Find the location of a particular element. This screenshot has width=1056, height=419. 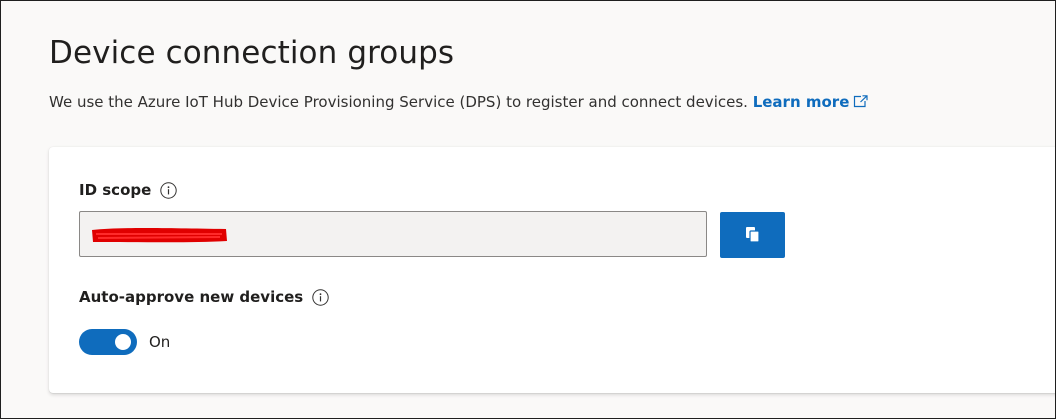

external-link-icon is located at coordinates (861, 101).